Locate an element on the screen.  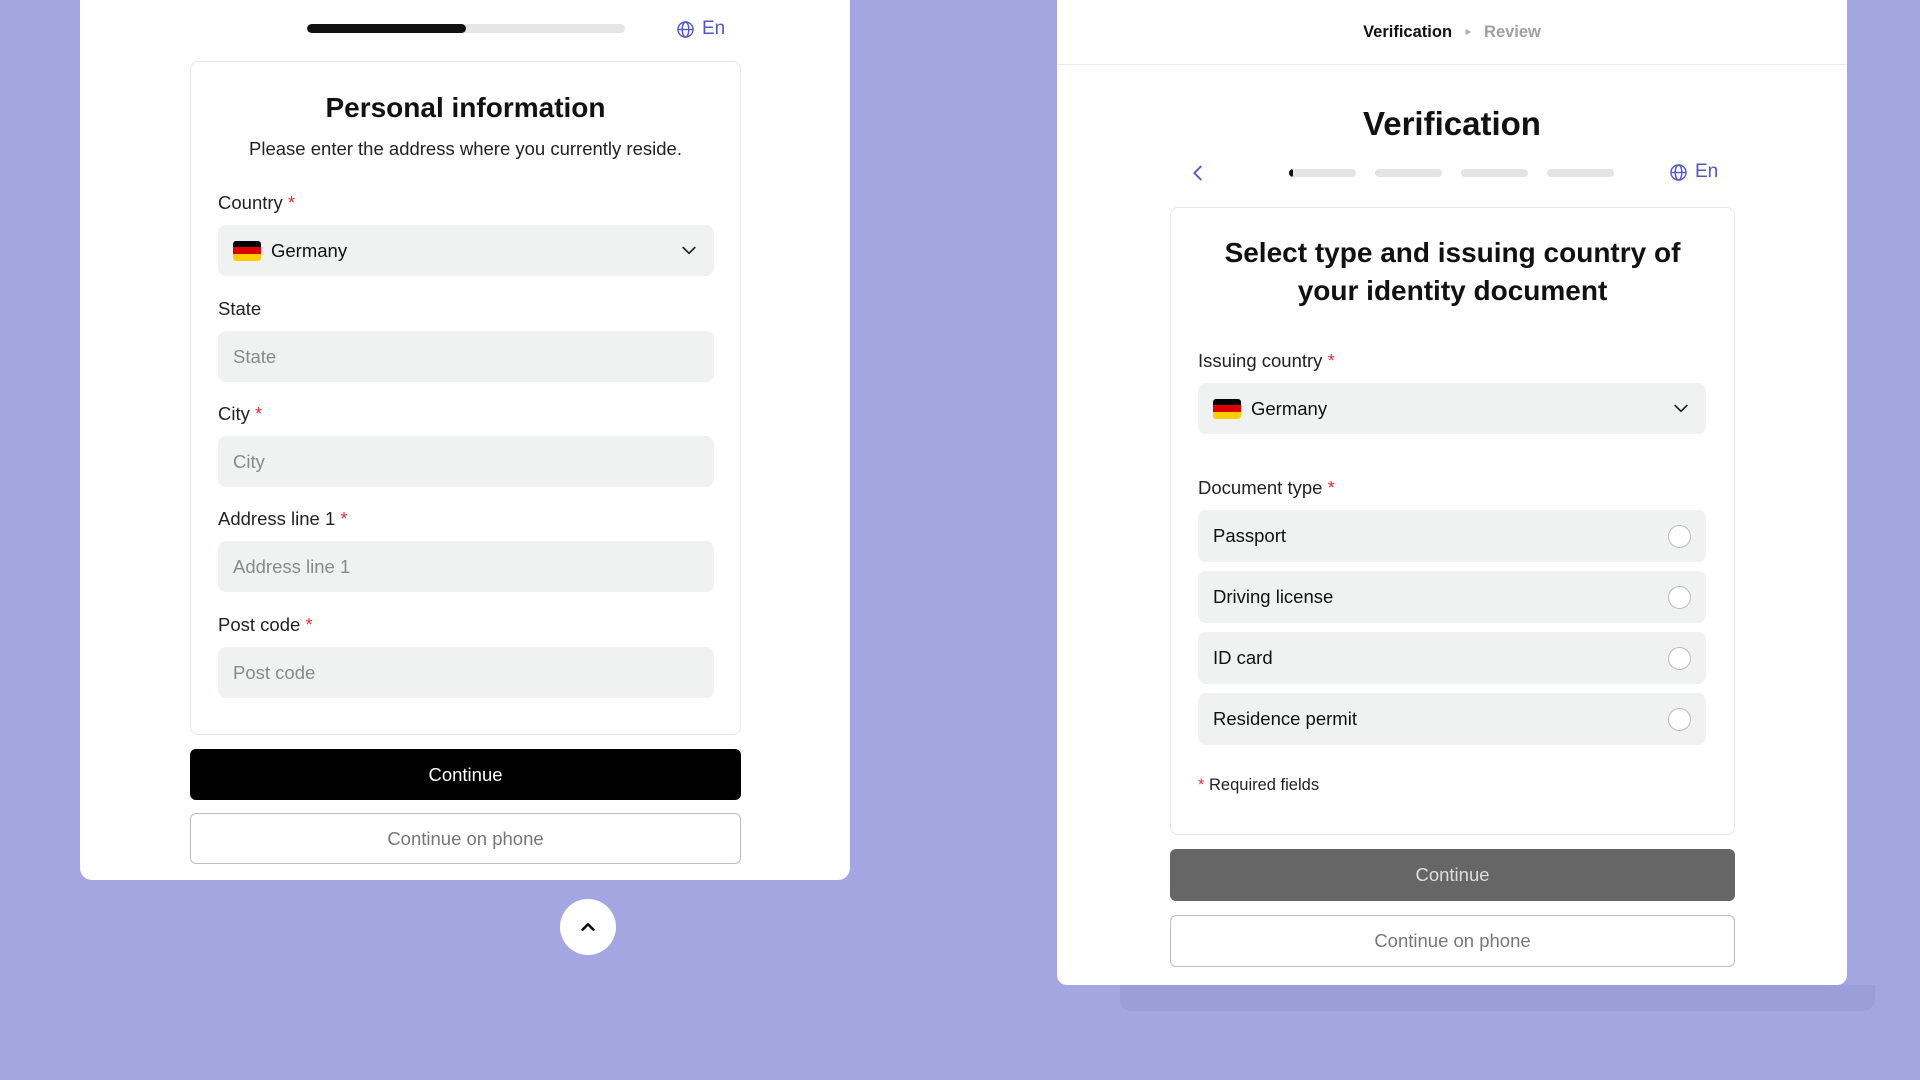
address-line1-input is located at coordinates (466, 566).